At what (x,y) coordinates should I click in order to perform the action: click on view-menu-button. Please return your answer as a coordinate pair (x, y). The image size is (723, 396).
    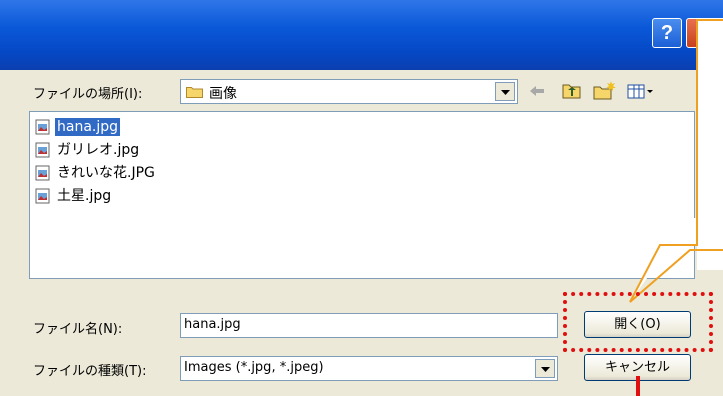
    Looking at the image, I should click on (642, 91).